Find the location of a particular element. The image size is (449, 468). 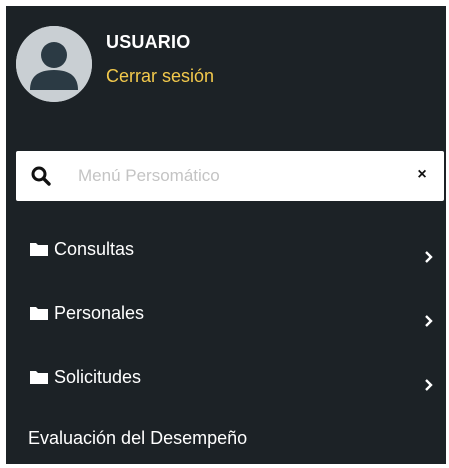

sidebar-item-evaluacion-desempeno: Evaluación del Desempeño is located at coordinates (226, 440).